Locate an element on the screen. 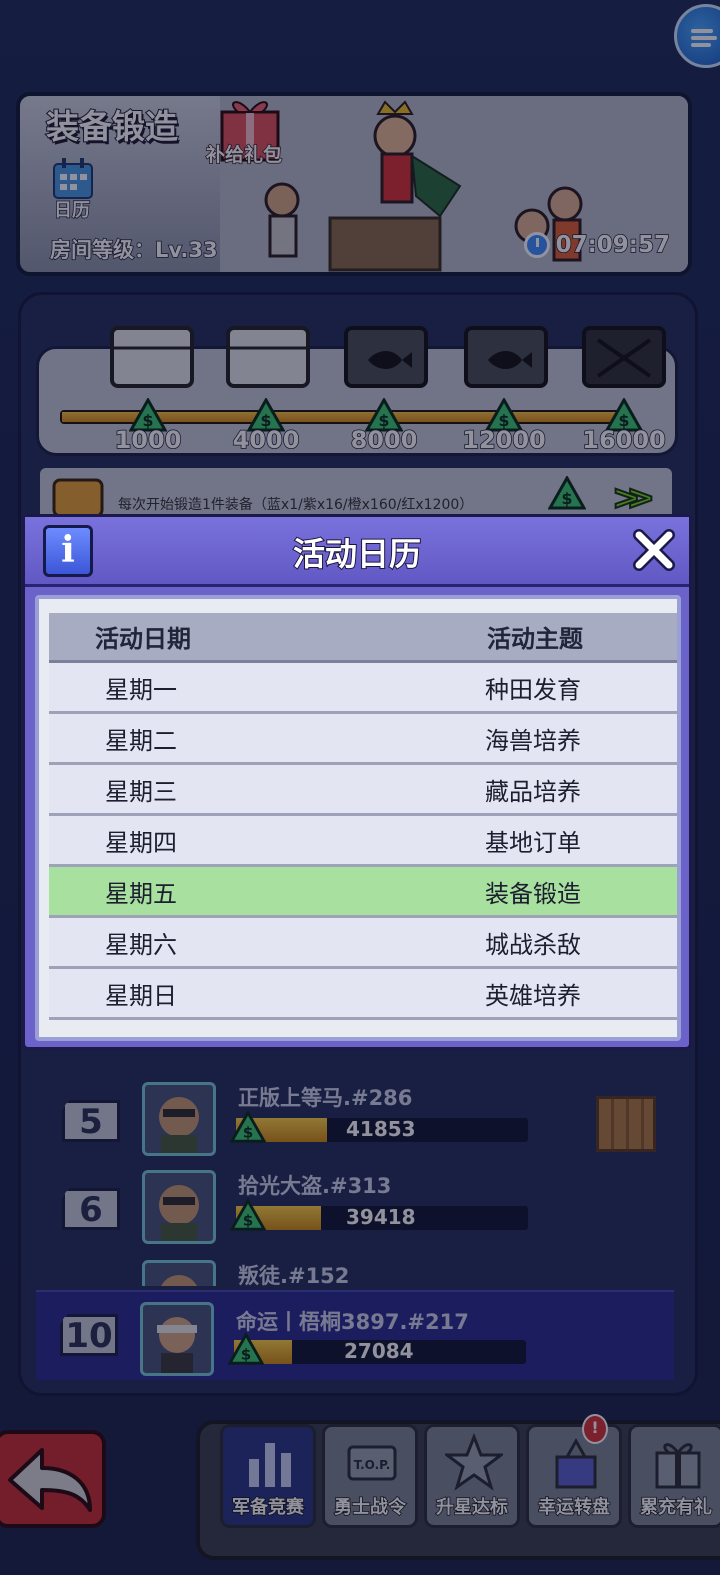  event-theme-cell: 种田发育 is located at coordinates (520, 688).